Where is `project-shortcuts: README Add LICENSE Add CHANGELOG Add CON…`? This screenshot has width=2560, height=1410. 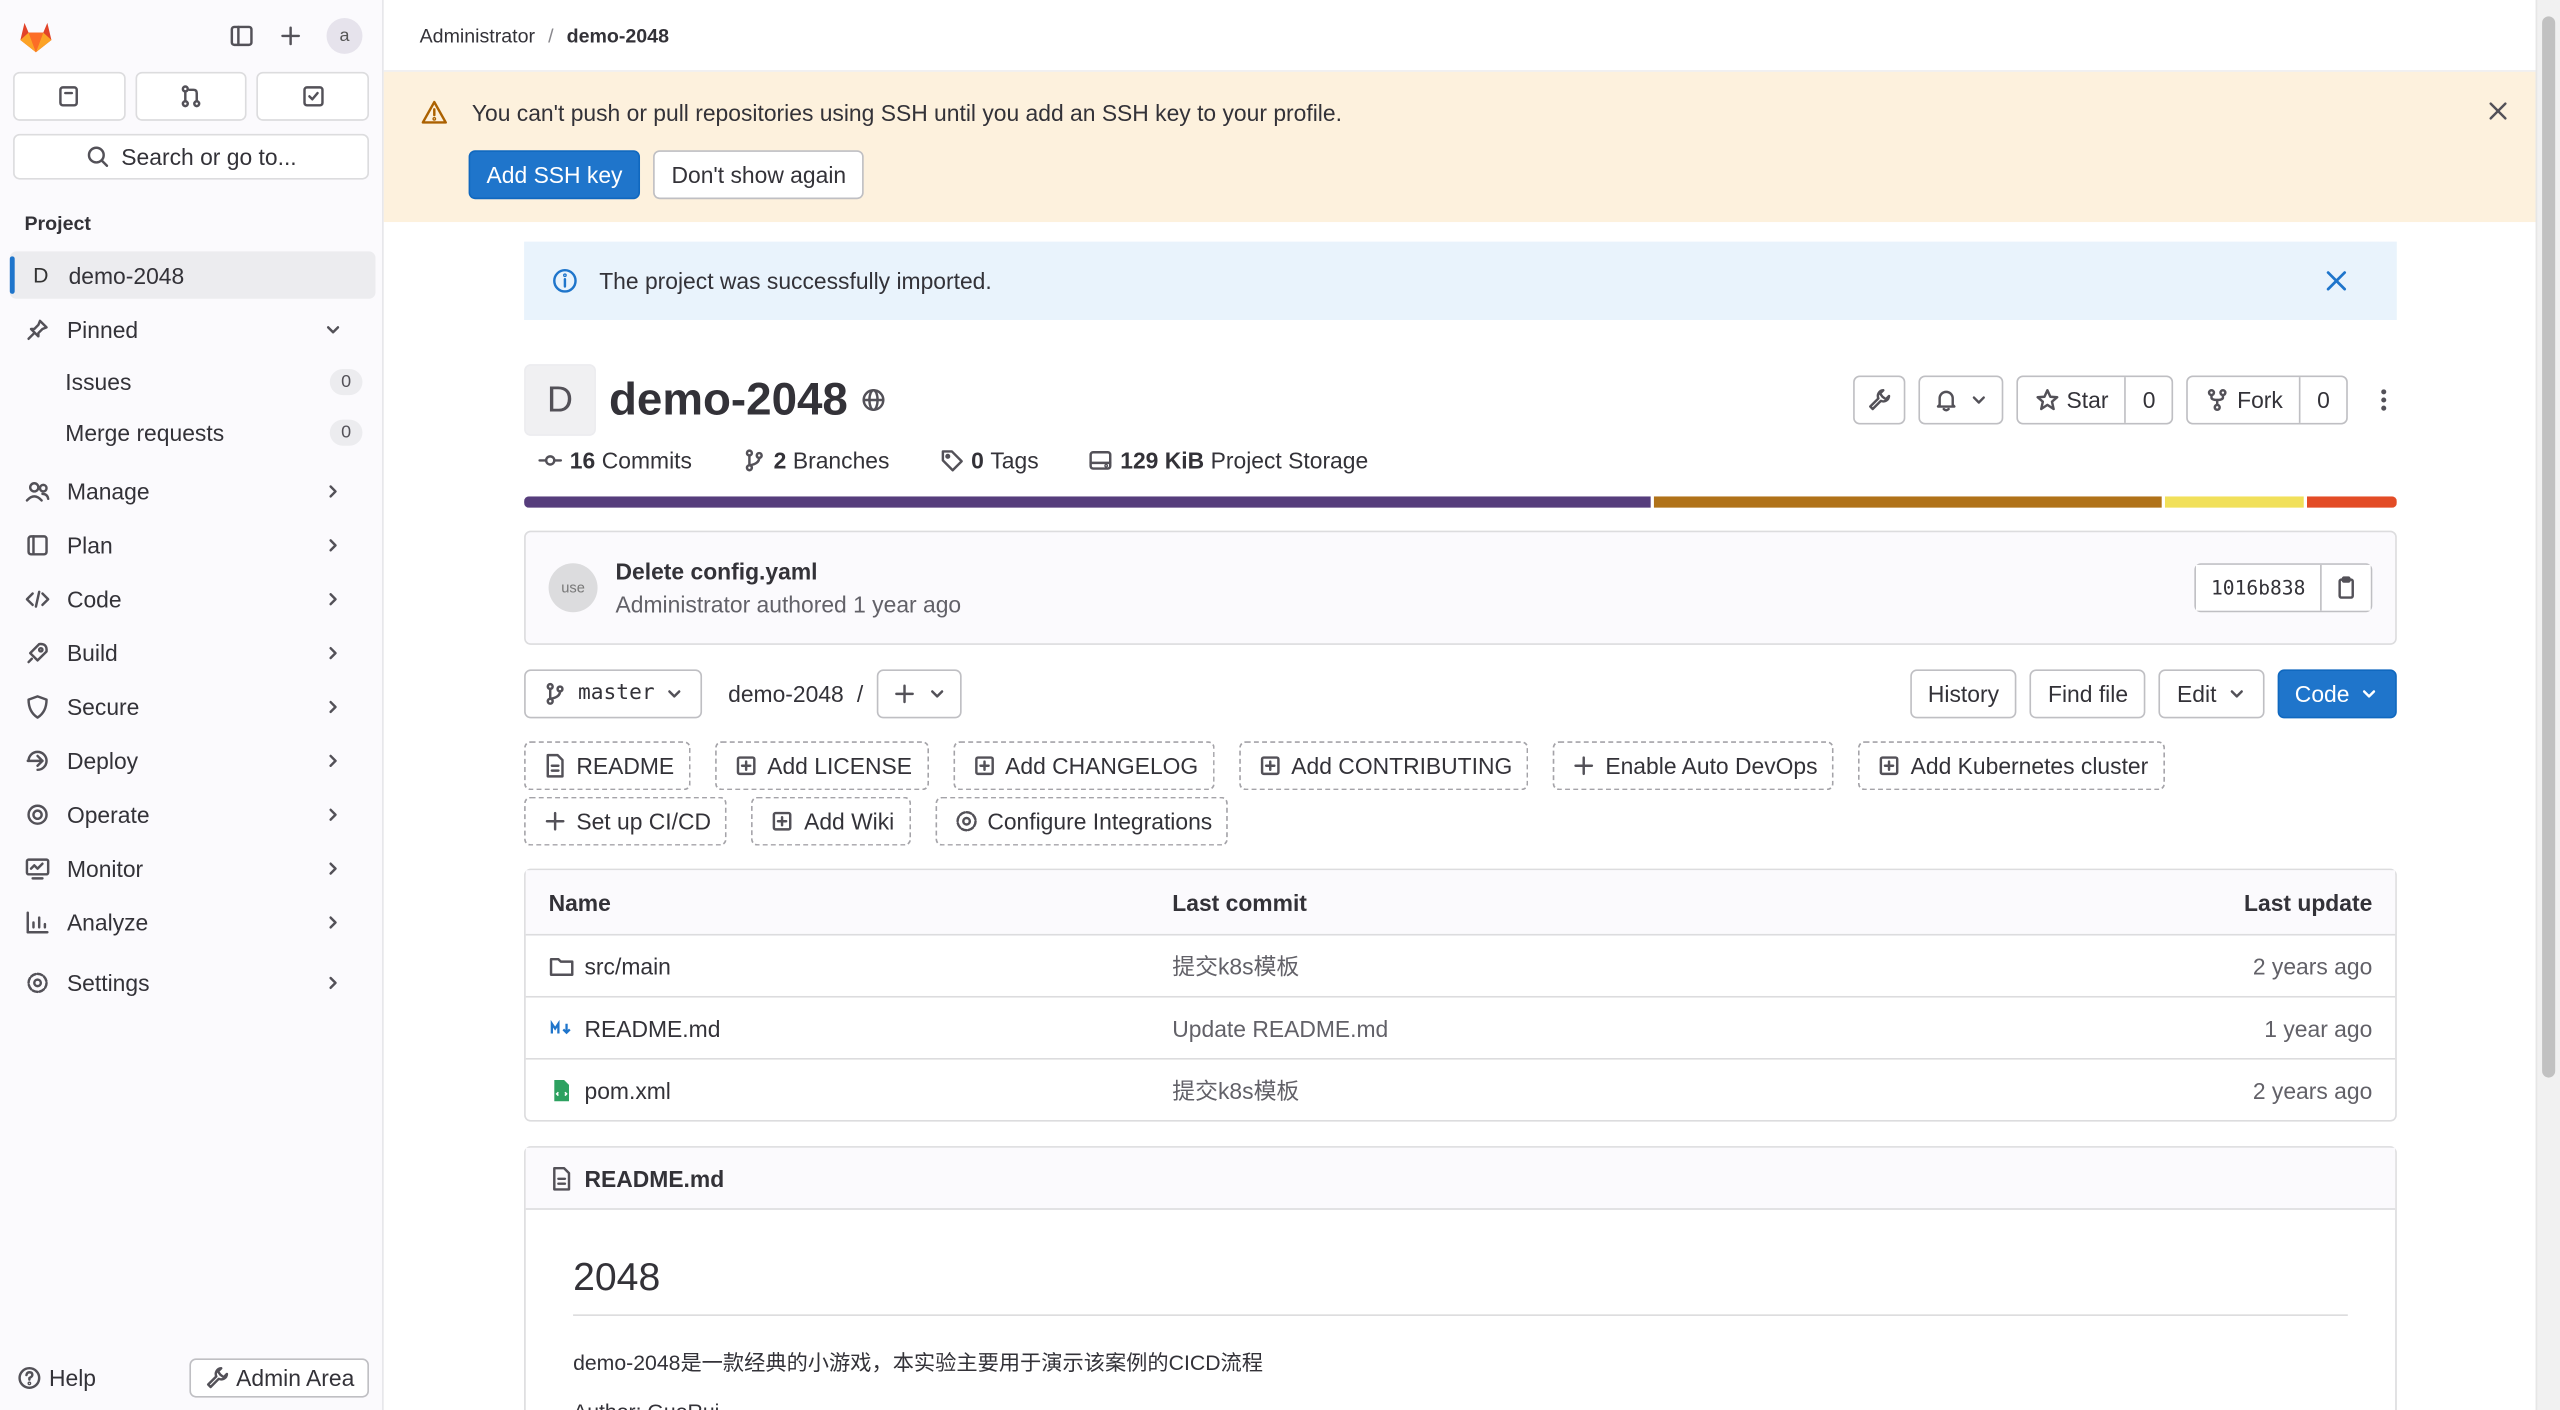
project-shortcuts: README Add LICENSE Add CHANGELOG Add CON… is located at coordinates (1422, 793).